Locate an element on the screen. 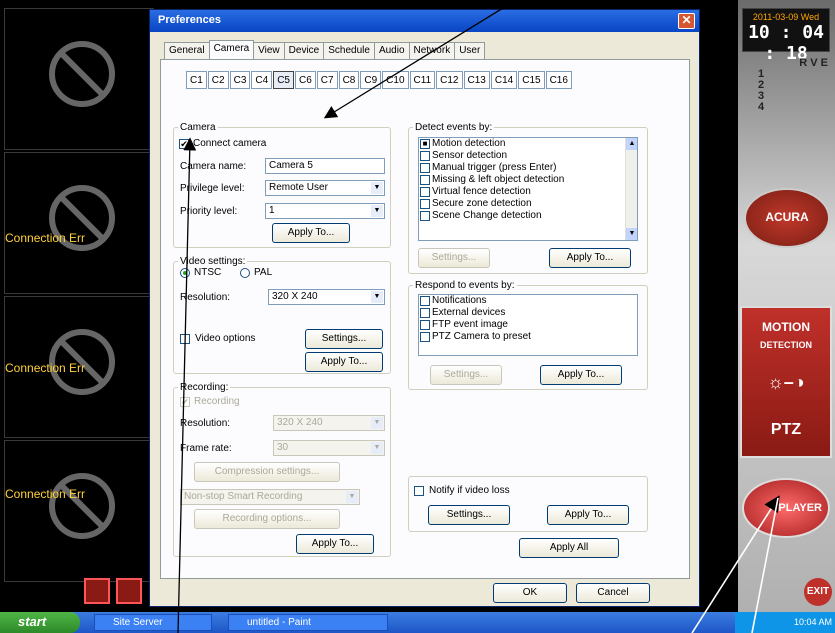 This screenshot has width=835, height=633. single-view-button is located at coordinates (97, 591).